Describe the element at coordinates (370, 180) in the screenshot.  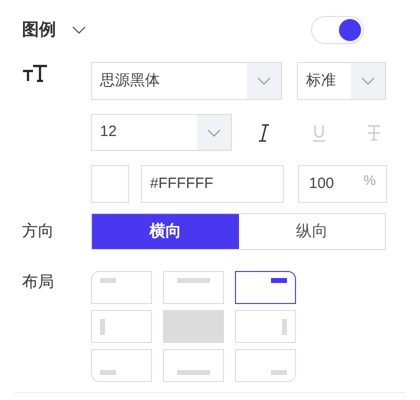
I see `percent-unit: %` at that location.